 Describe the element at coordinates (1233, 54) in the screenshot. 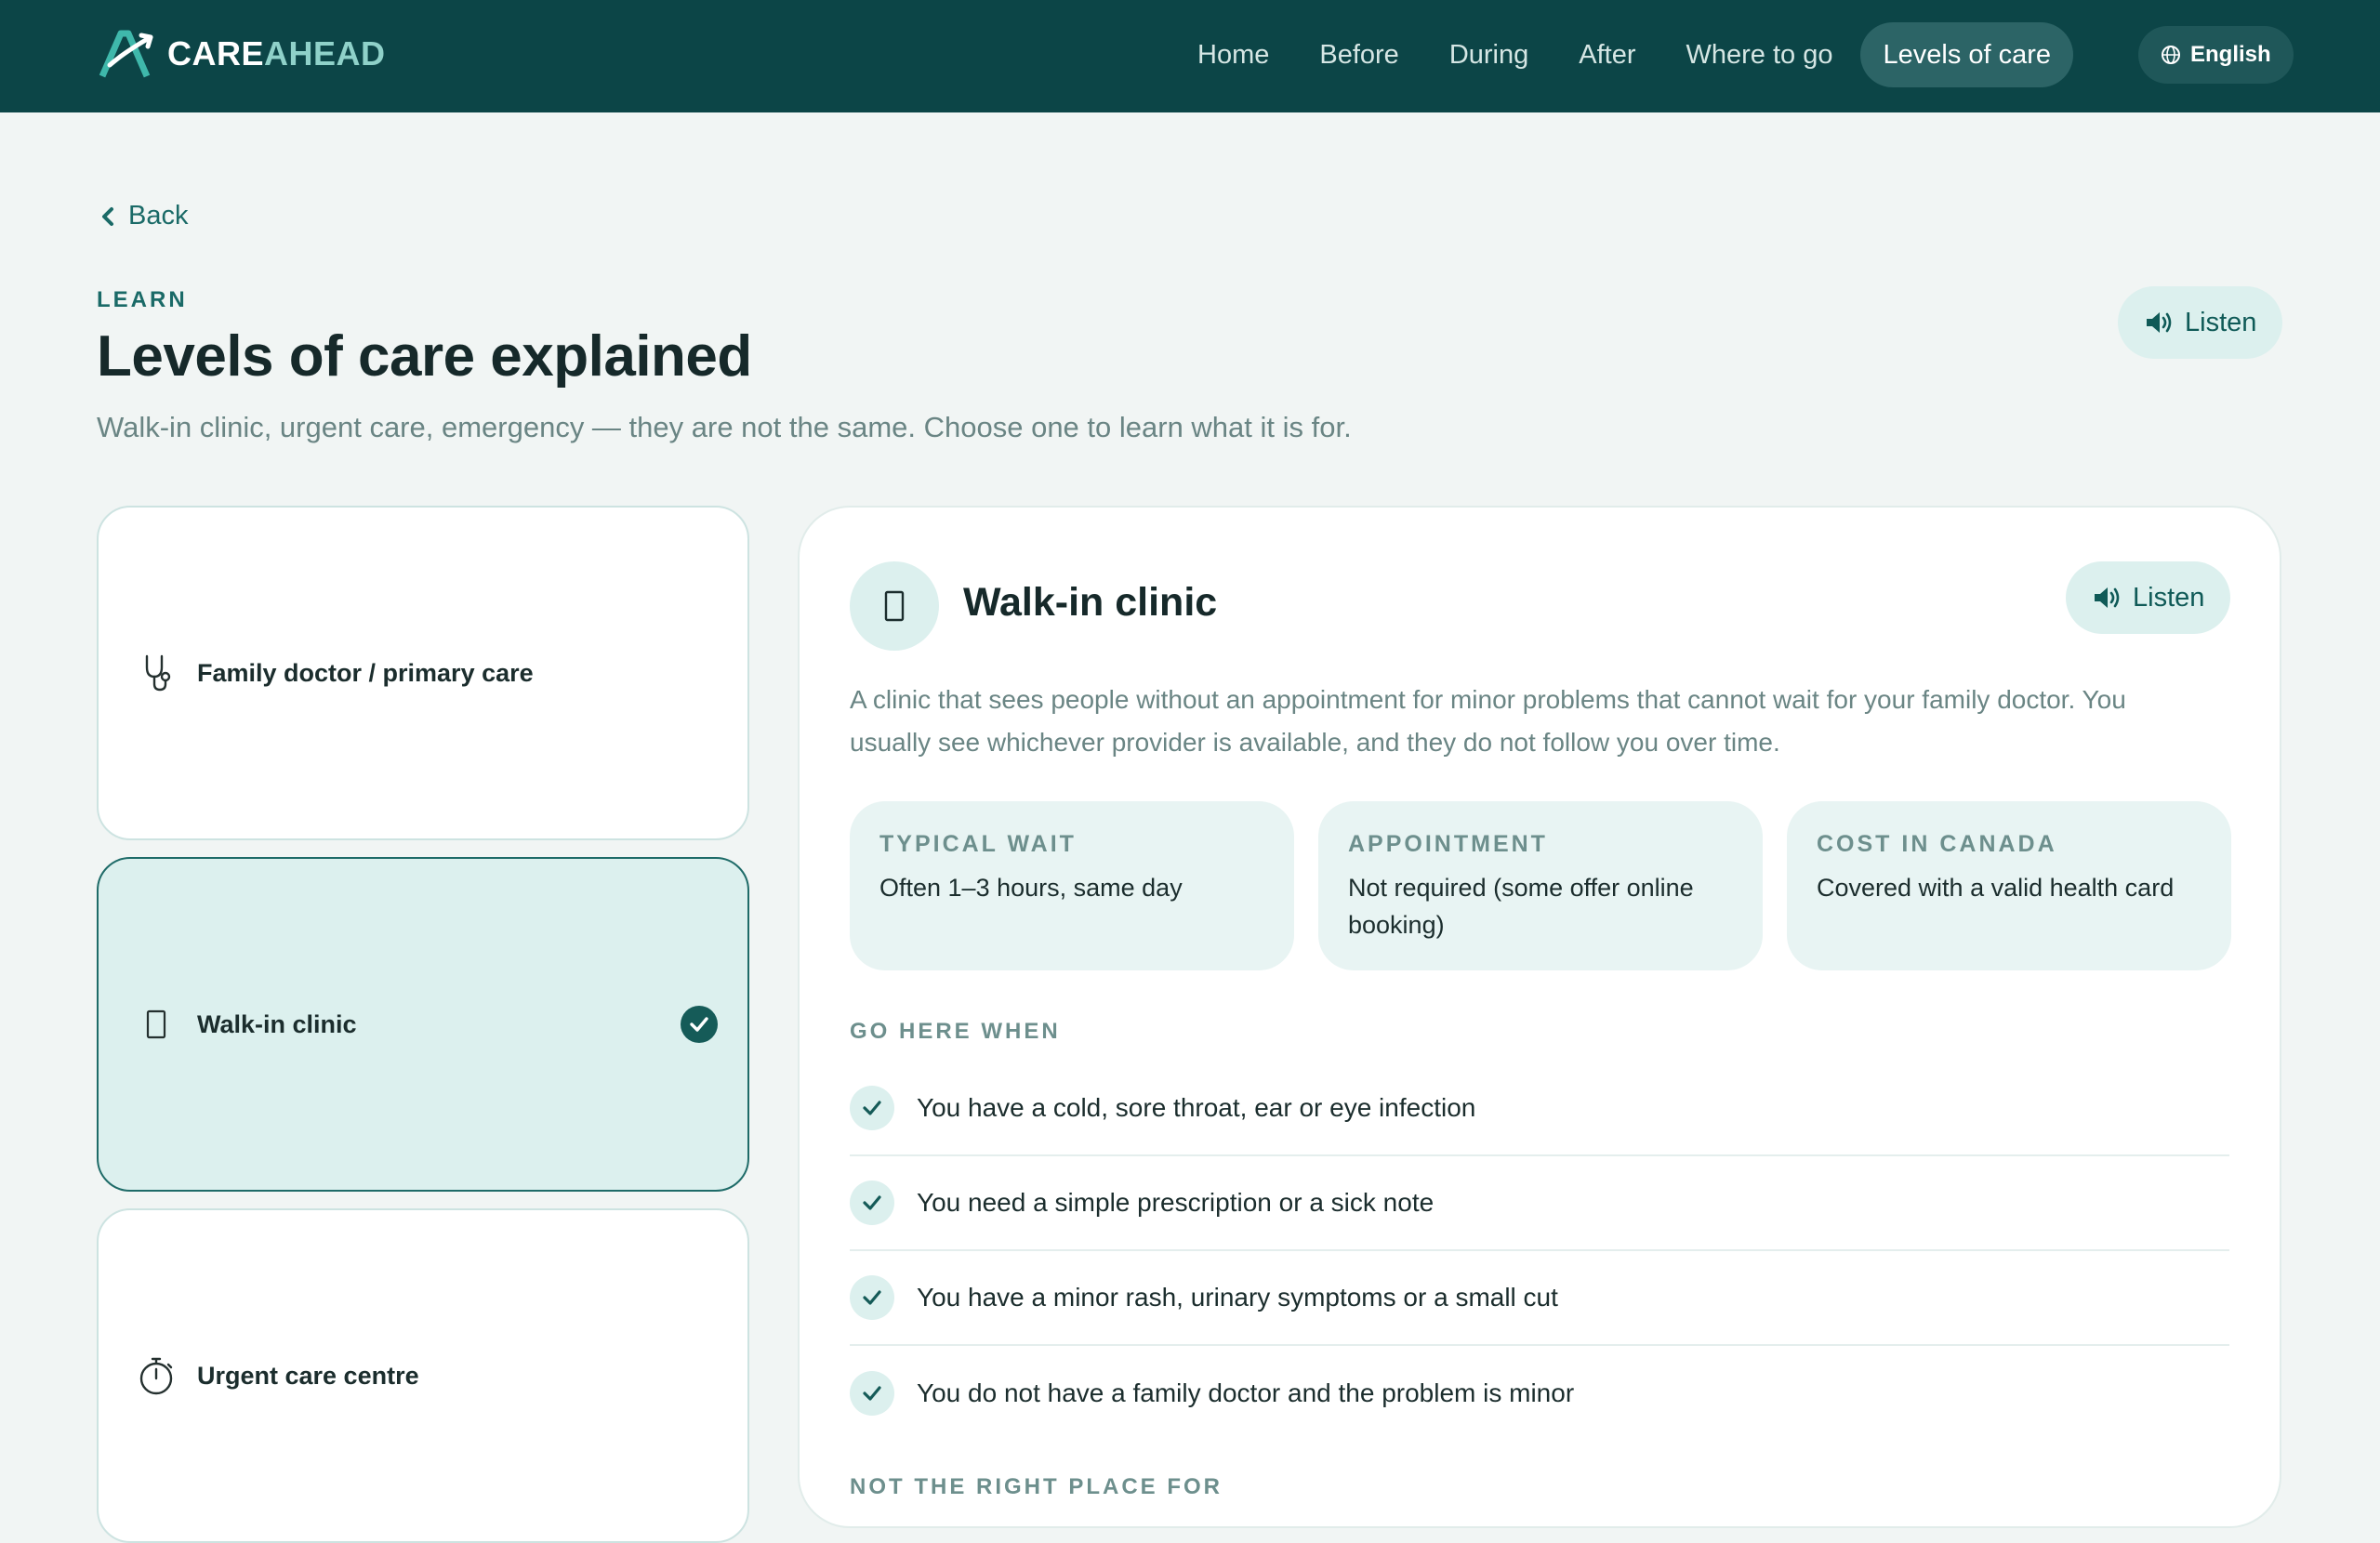

I see `nav-home: Home` at that location.